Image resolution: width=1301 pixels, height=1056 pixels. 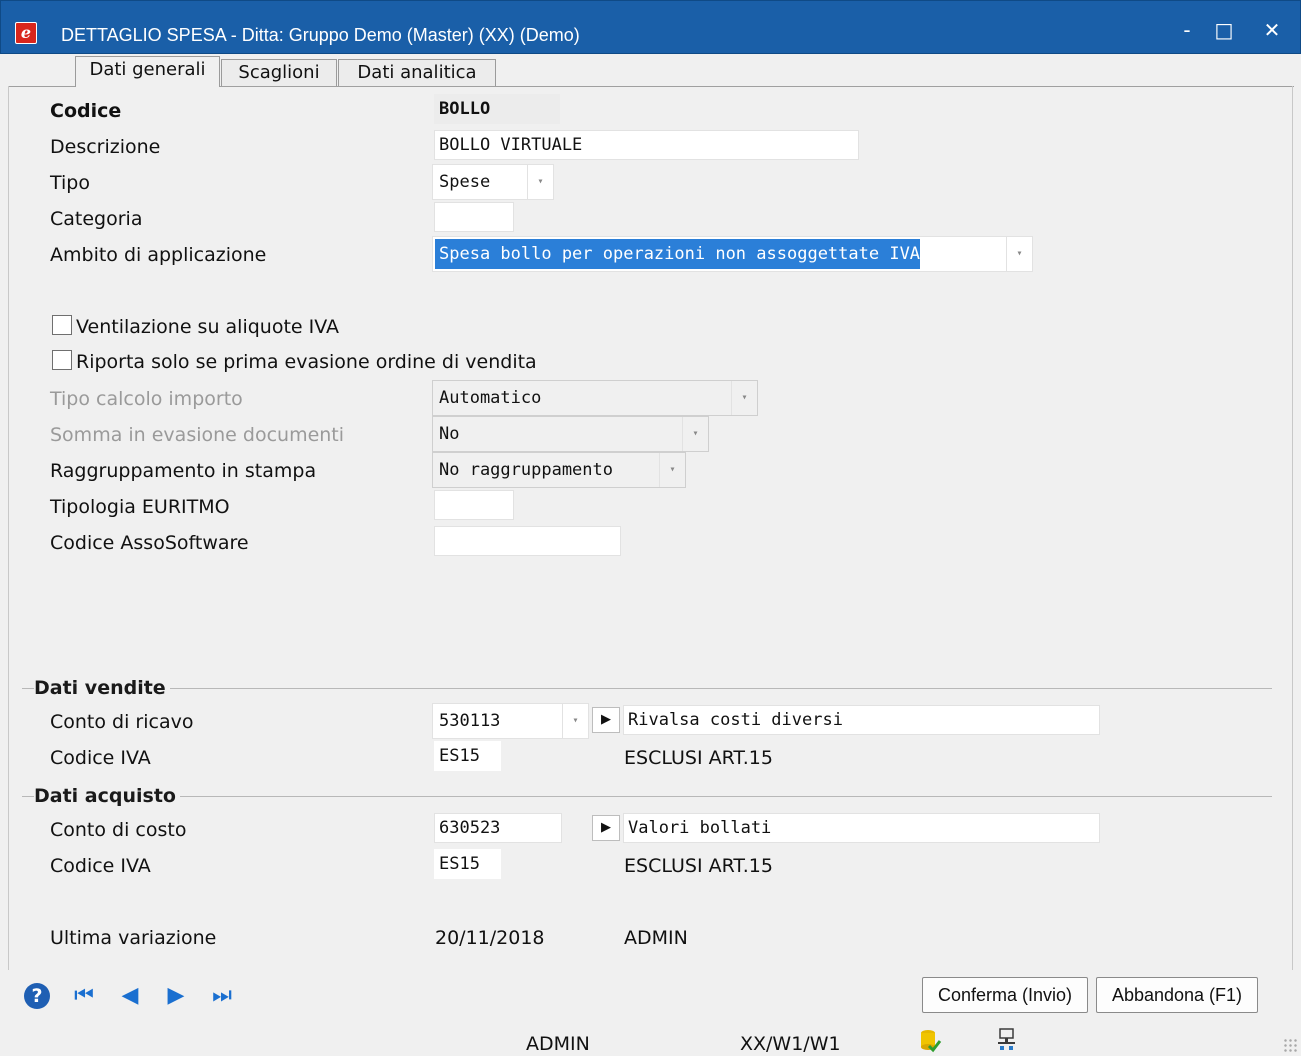 What do you see at coordinates (222, 996) in the screenshot?
I see `last-record-icon: ⏭` at bounding box center [222, 996].